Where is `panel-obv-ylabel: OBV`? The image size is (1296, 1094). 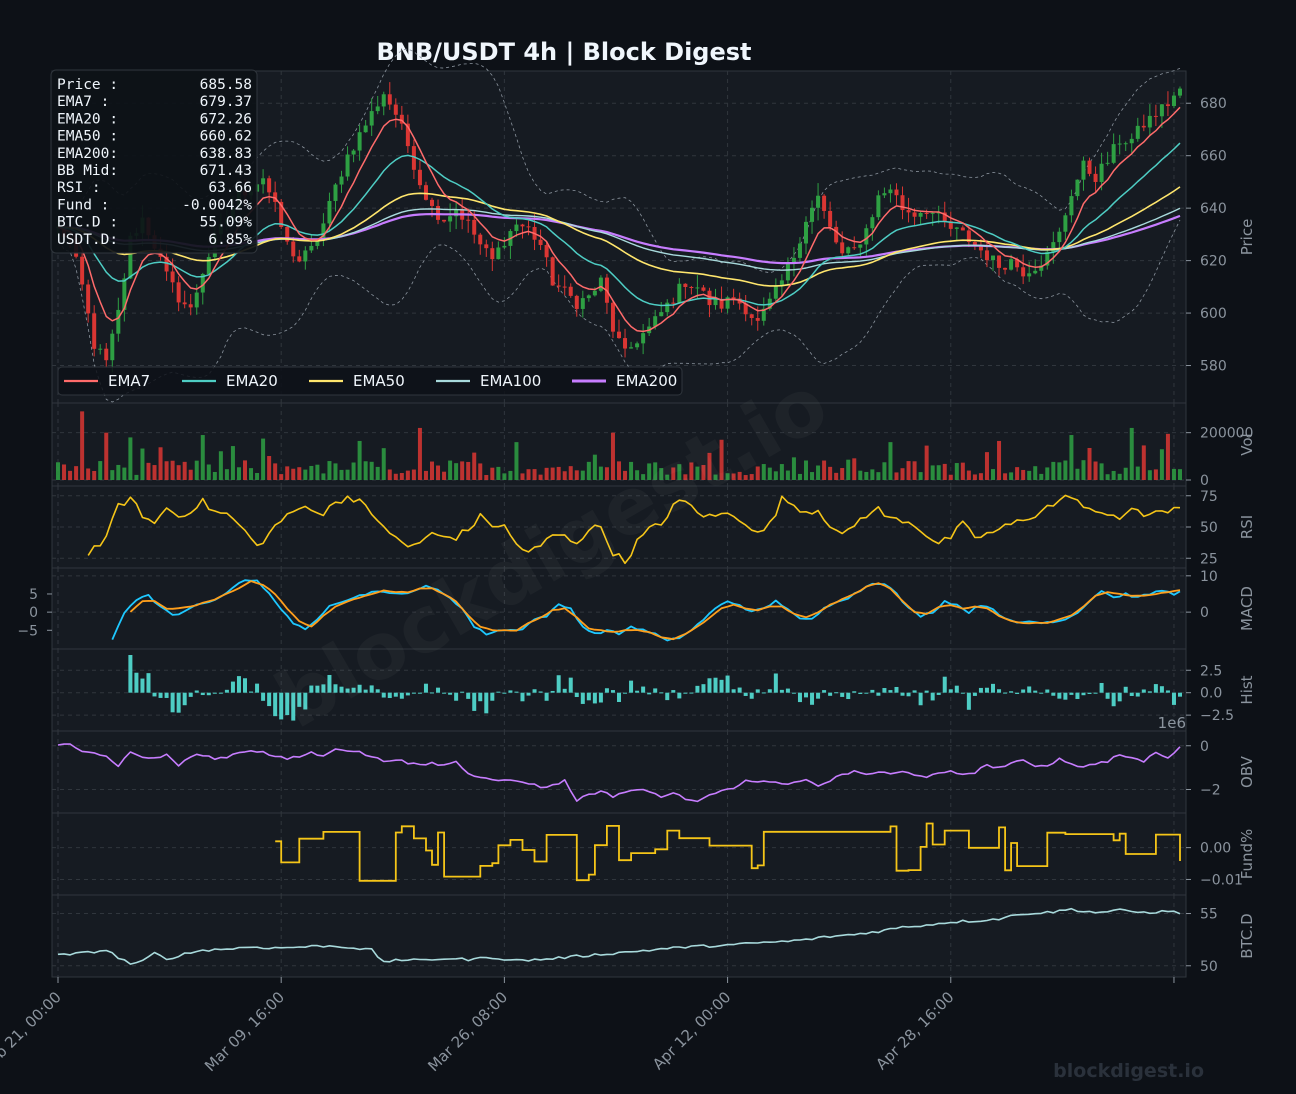
panel-obv-ylabel: OBV is located at coordinates (1247, 771).